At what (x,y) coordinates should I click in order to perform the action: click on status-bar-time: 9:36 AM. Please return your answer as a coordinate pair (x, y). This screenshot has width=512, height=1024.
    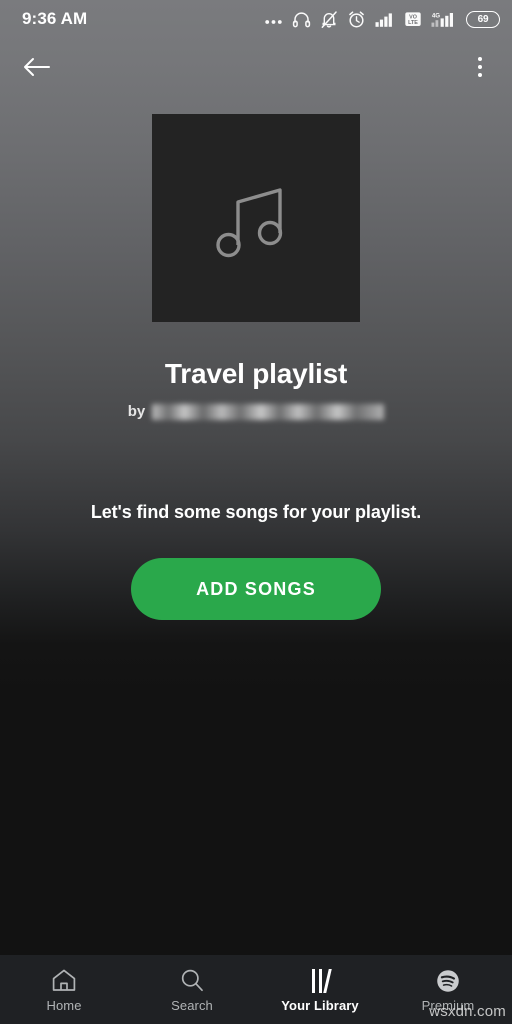
    Looking at the image, I should click on (55, 18).